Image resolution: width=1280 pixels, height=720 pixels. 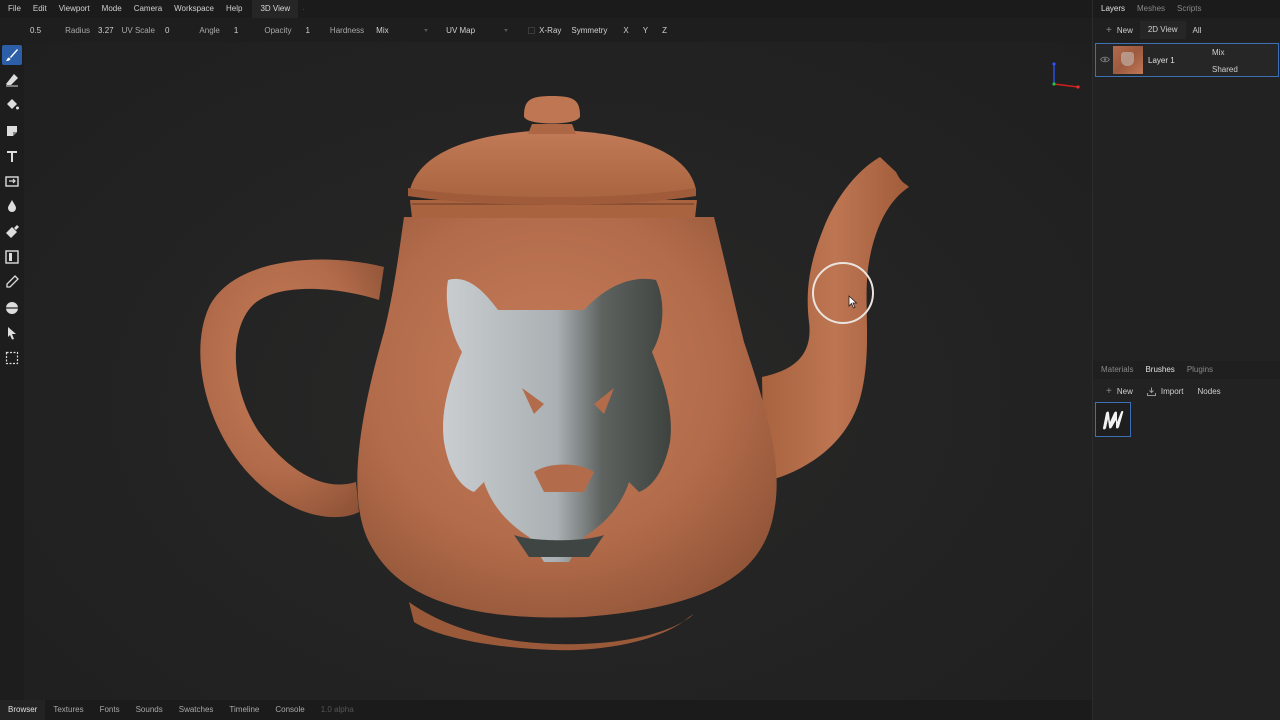 I want to click on nodes-button: Nodes, so click(x=1209, y=391).